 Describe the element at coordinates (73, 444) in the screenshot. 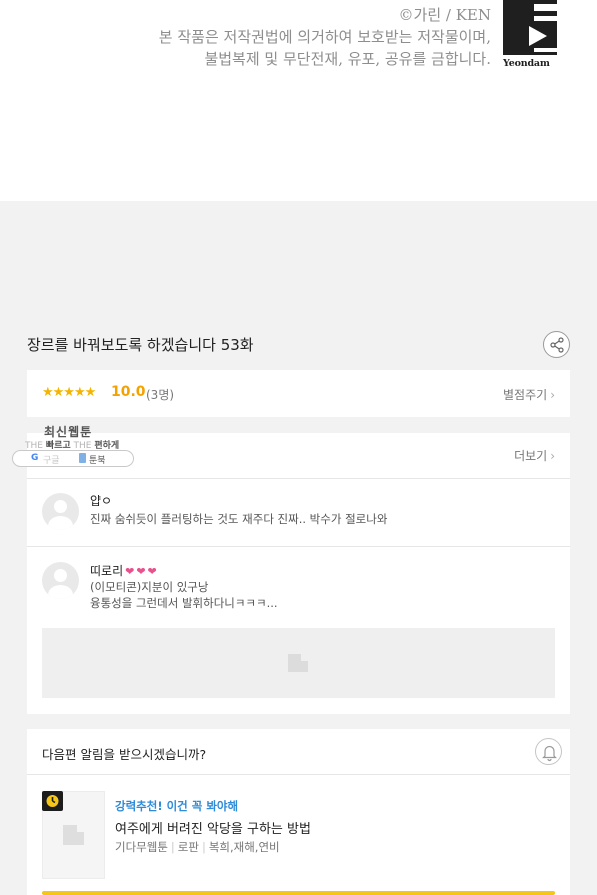

I see `promo-overlay: 최신웹툰 THE 빠르고 THE 편하게 G 구글 툰북` at that location.